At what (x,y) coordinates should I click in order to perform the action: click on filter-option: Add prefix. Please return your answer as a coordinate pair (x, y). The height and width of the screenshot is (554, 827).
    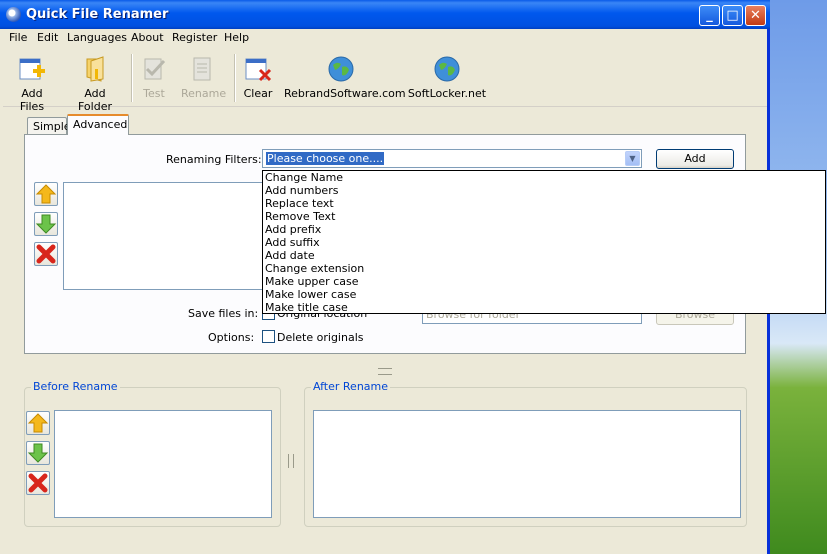
    Looking at the image, I should click on (544, 229).